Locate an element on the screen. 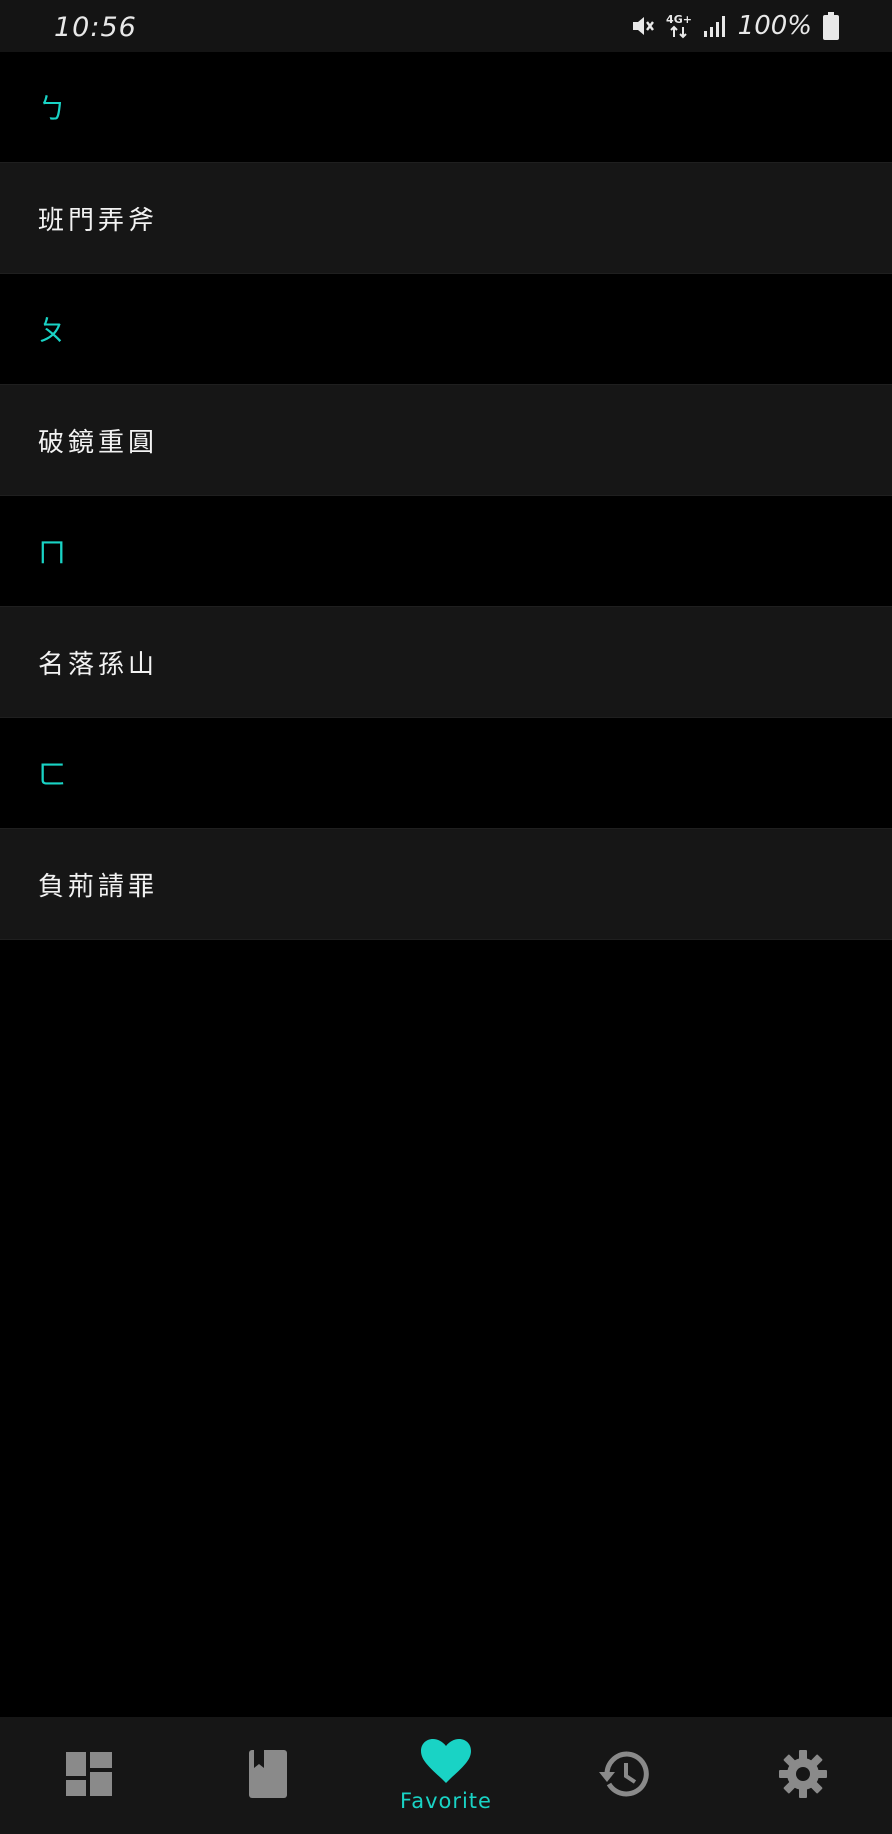 The image size is (892, 1834). network-4g-icon: 4G+ is located at coordinates (679, 26).